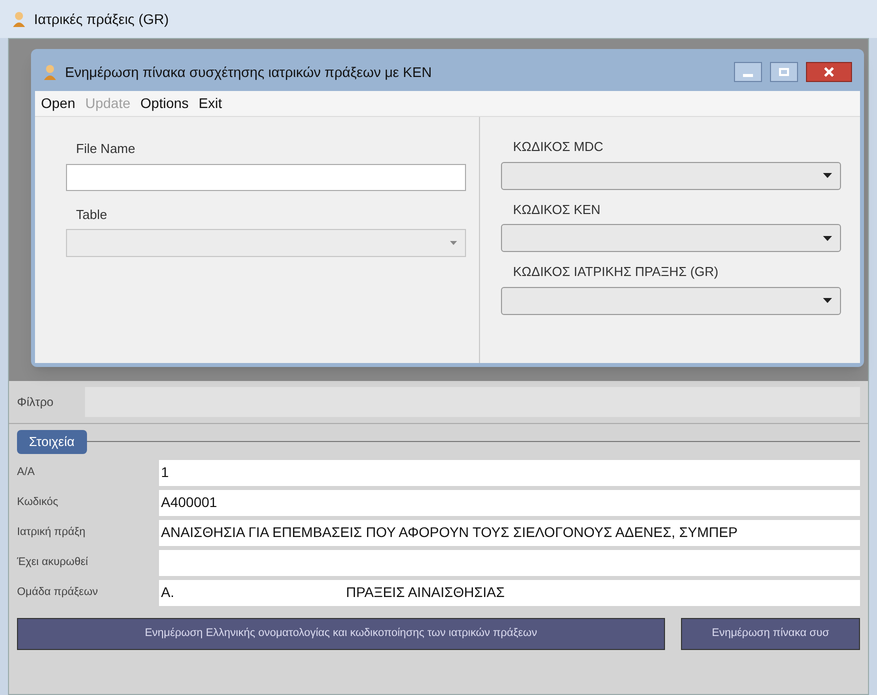  Describe the element at coordinates (165, 472) in the screenshot. I see `field-value: 1` at that location.